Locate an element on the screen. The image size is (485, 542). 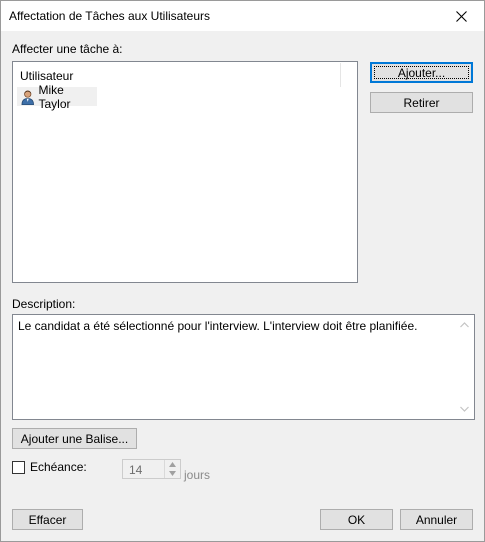
cancel-button: Annuler is located at coordinates (436, 519).